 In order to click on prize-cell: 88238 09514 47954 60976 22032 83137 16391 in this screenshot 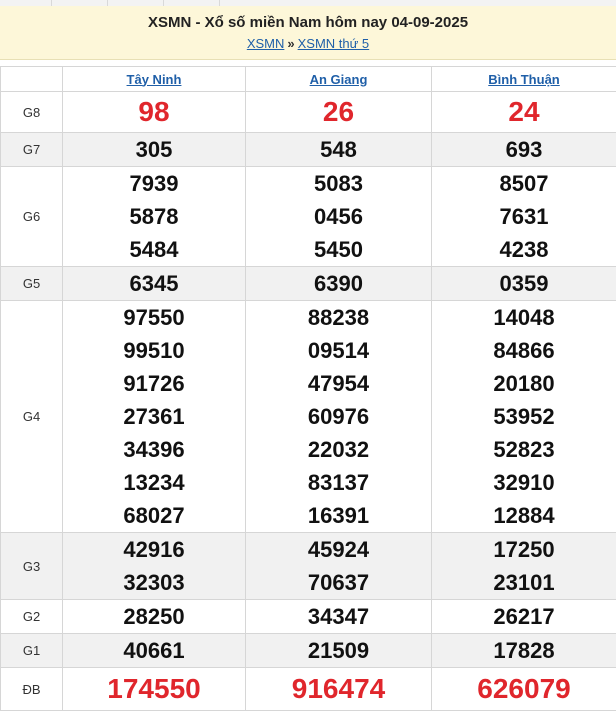, I will do `click(338, 416)`.